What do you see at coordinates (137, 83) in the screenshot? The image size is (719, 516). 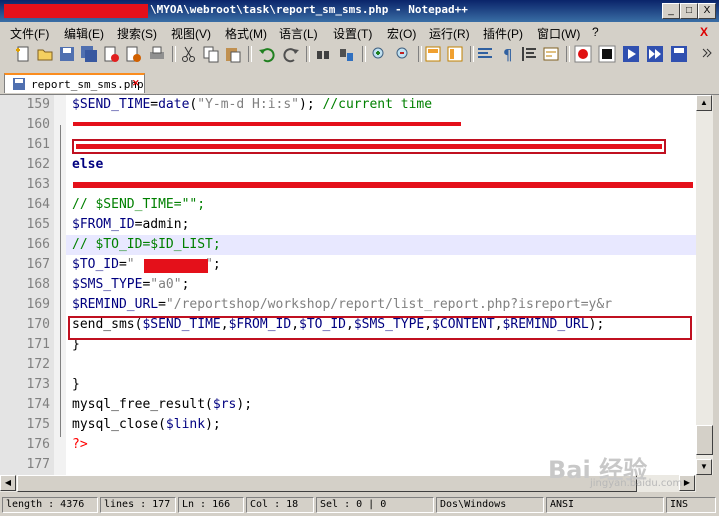 I see `tab-close-icon: ✕` at bounding box center [137, 83].